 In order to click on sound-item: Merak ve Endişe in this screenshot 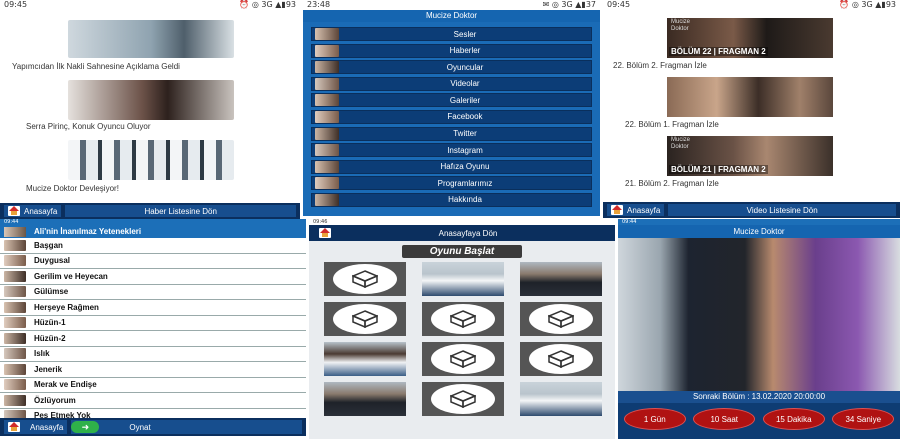, I will do `click(153, 385)`.